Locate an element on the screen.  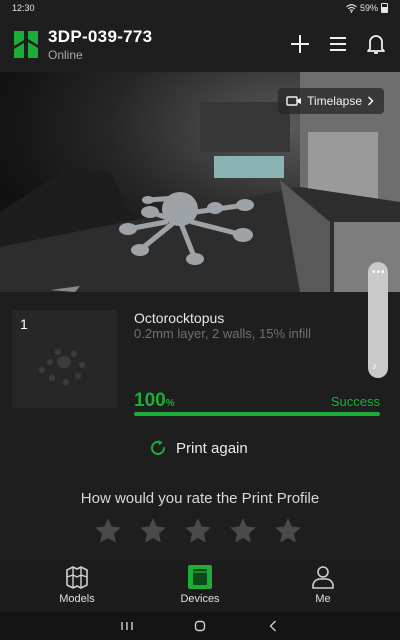
bell-icon is located at coordinates (376, 44).